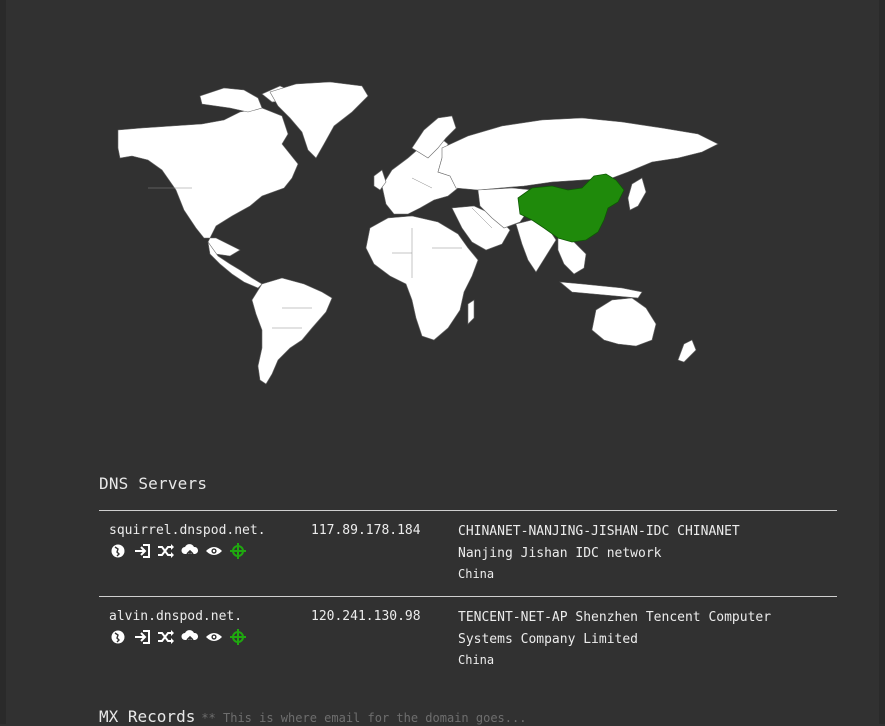 This screenshot has width=885, height=726. Describe the element at coordinates (471, 312) in the screenshot. I see `madagascar` at that location.